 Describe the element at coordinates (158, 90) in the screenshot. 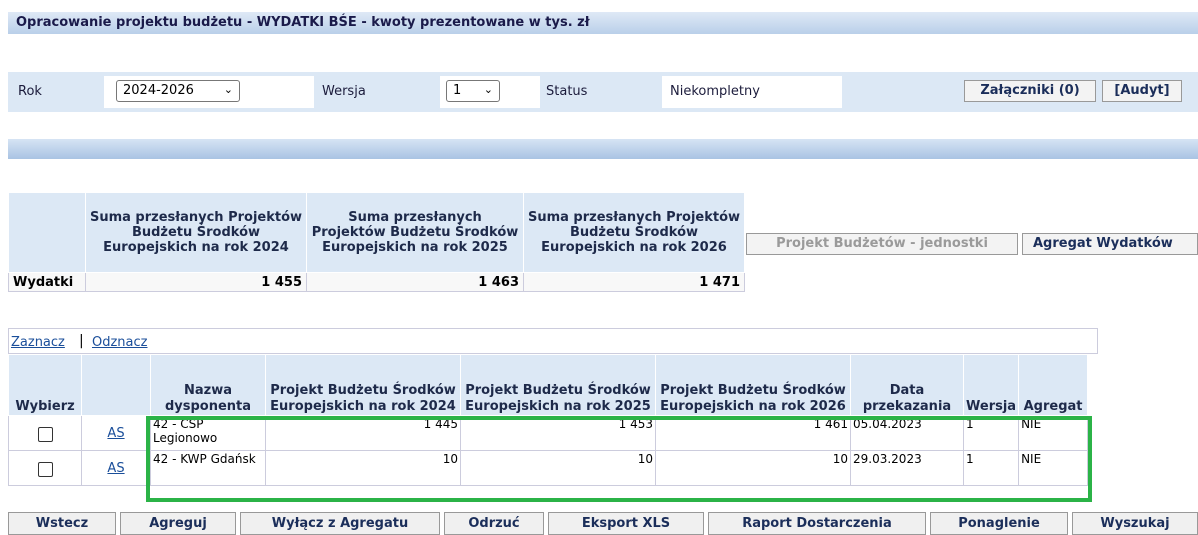

I see `rok-select-value: 2024-2026` at that location.